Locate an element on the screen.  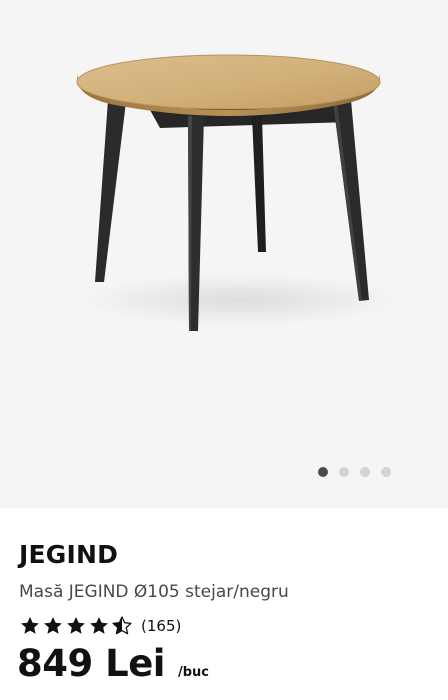
product-price: 849 Lei is located at coordinates (91, 663).